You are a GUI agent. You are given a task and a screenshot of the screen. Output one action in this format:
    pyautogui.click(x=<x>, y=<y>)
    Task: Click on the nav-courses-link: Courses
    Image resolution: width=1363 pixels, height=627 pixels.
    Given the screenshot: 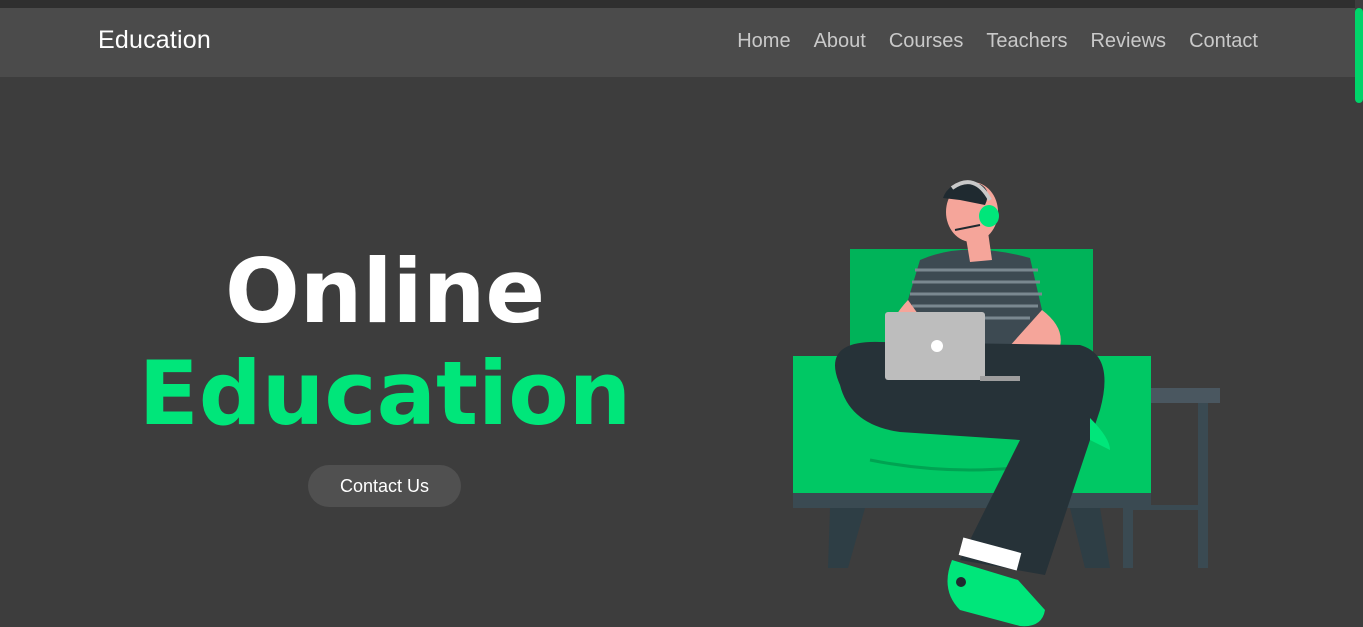 What is the action you would take?
    pyautogui.click(x=926, y=41)
    